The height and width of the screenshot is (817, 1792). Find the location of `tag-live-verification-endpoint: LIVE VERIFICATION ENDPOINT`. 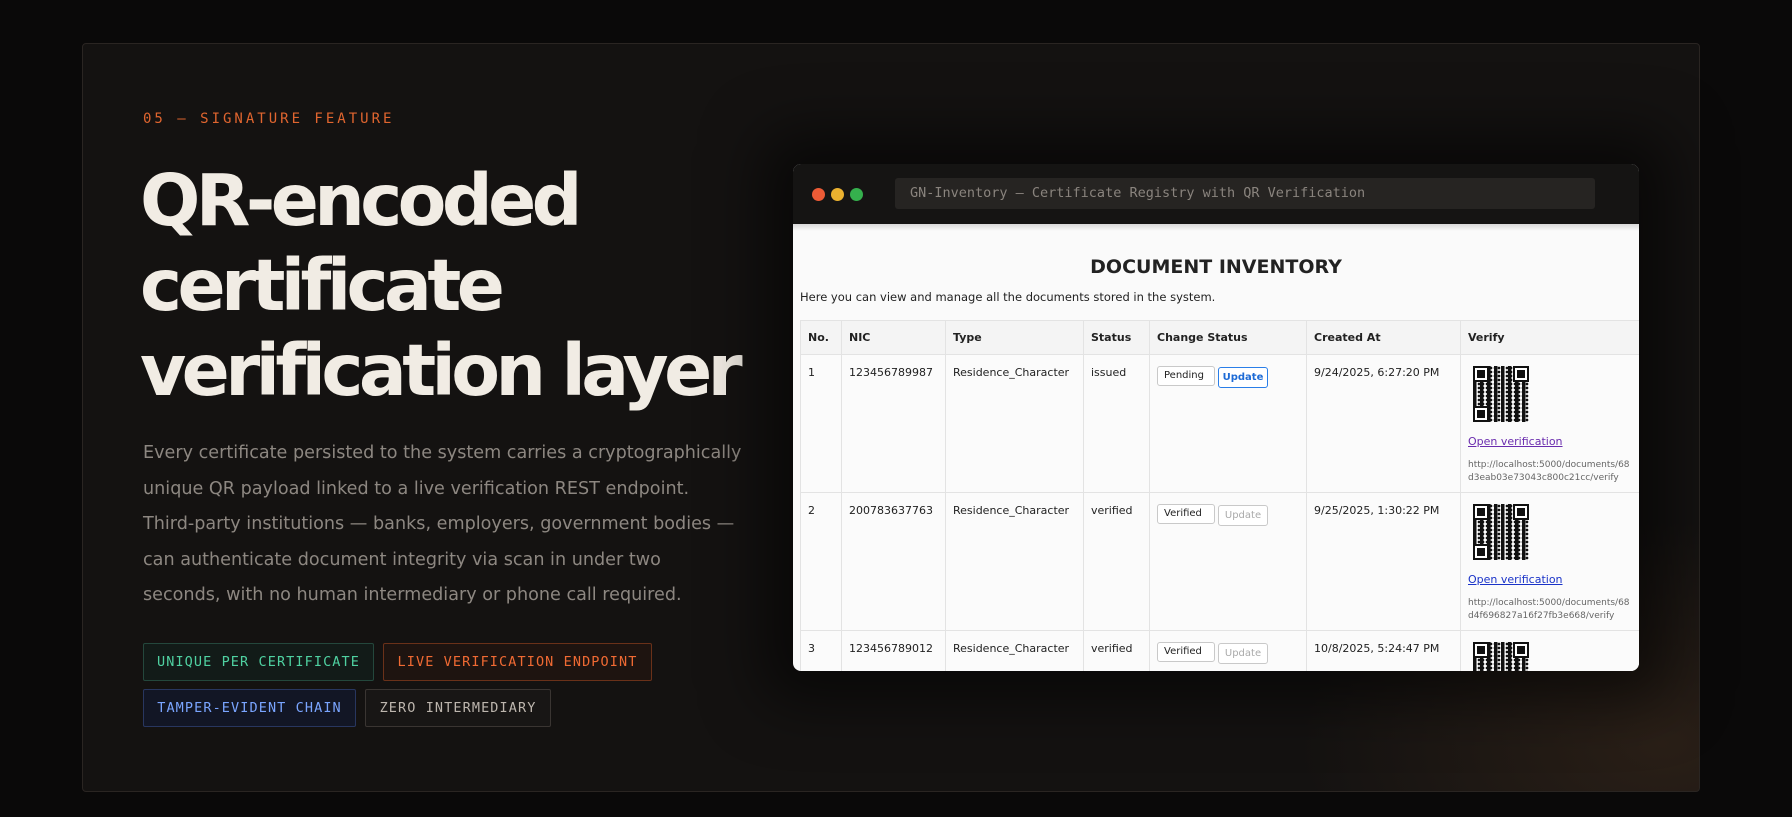

tag-live-verification-endpoint: LIVE VERIFICATION ENDPOINT is located at coordinates (517, 662).